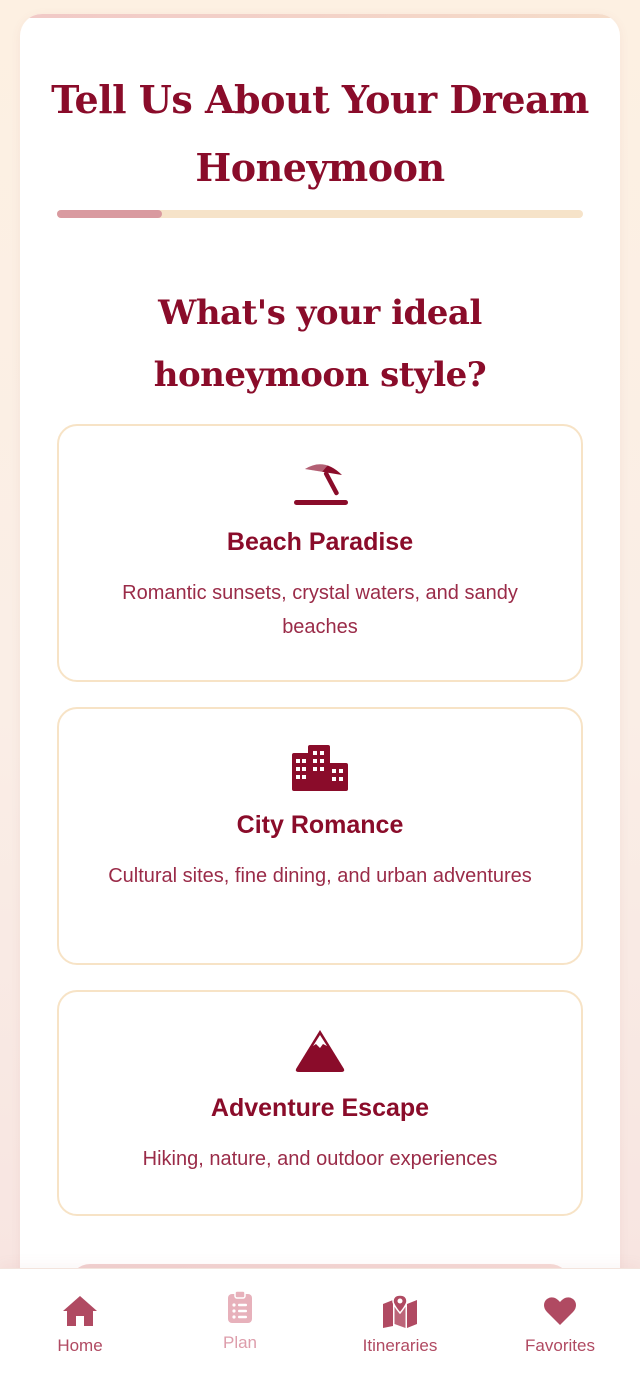  Describe the element at coordinates (560, 1345) in the screenshot. I see `nav-label-favorites: Favorites` at that location.